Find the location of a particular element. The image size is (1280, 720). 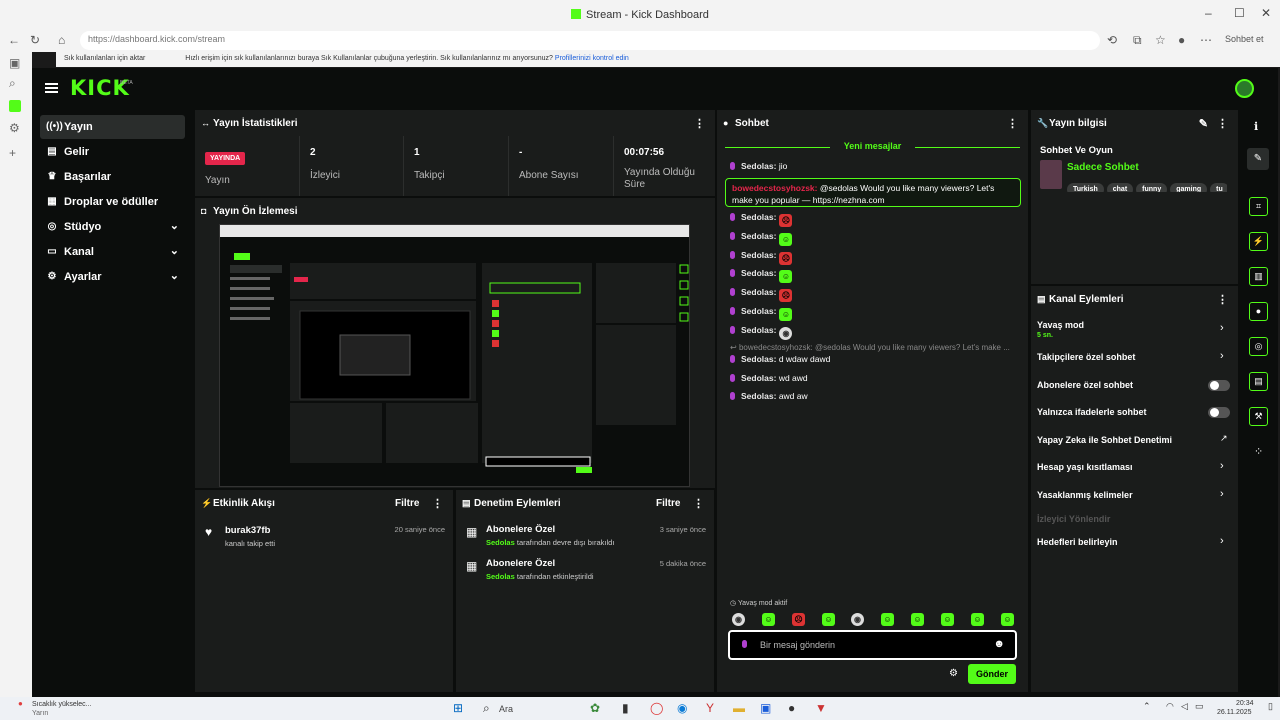

kick-app-icon is located at coordinates (15, 106).